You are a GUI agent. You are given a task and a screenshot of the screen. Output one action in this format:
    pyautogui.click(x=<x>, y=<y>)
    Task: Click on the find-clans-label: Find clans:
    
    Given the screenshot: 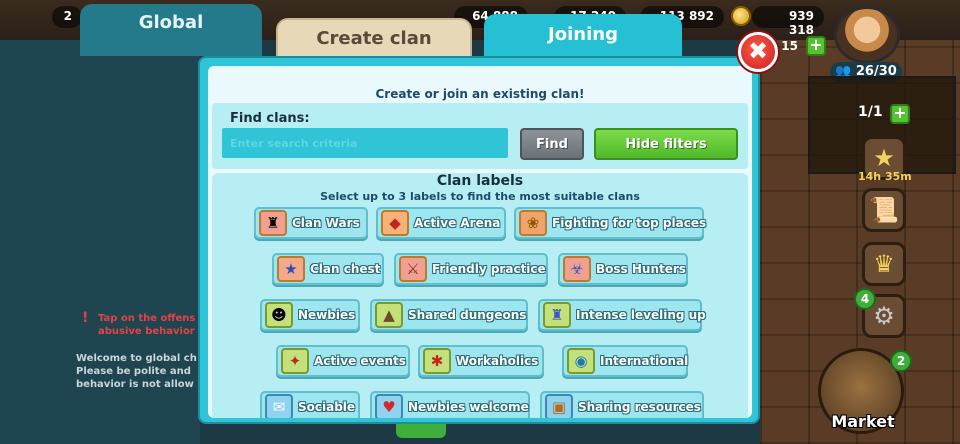 What is the action you would take?
    pyautogui.click(x=270, y=118)
    